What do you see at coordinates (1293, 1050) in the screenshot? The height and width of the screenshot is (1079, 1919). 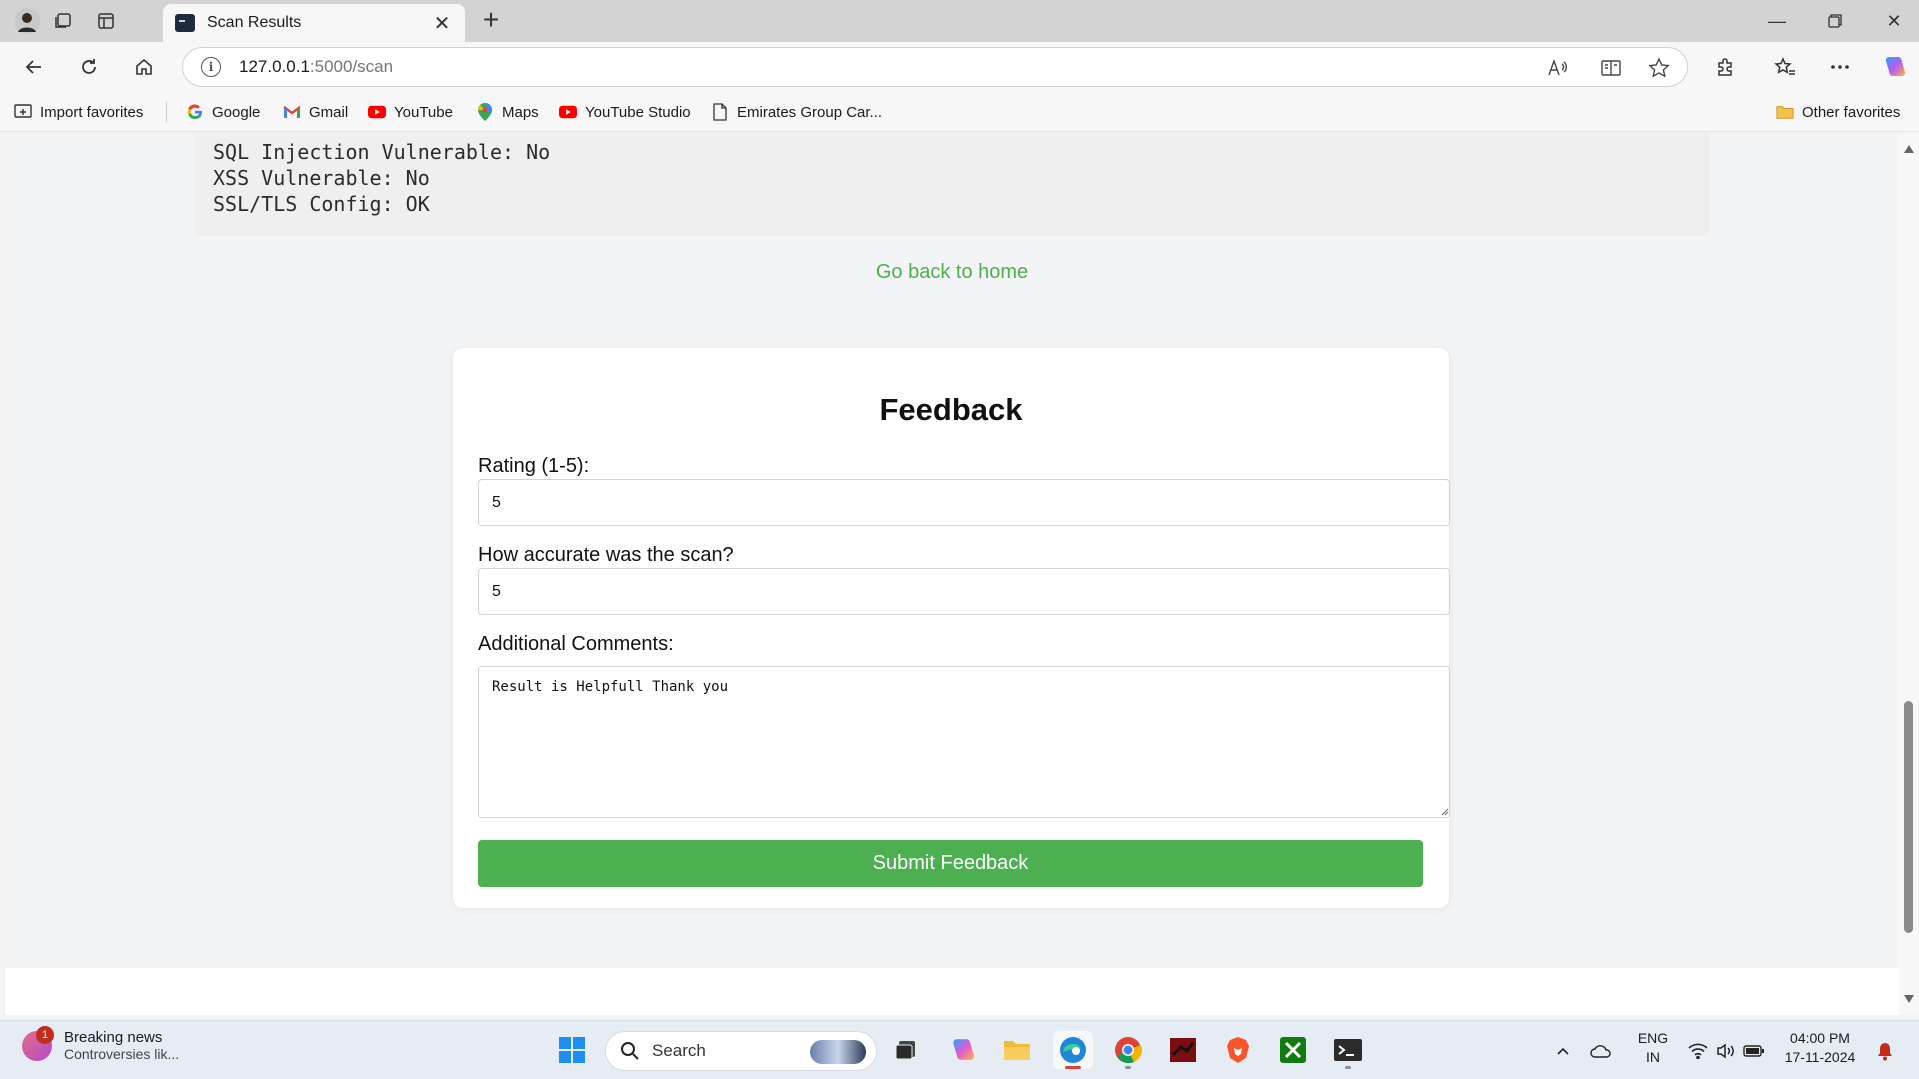 I see `xbox-icon` at bounding box center [1293, 1050].